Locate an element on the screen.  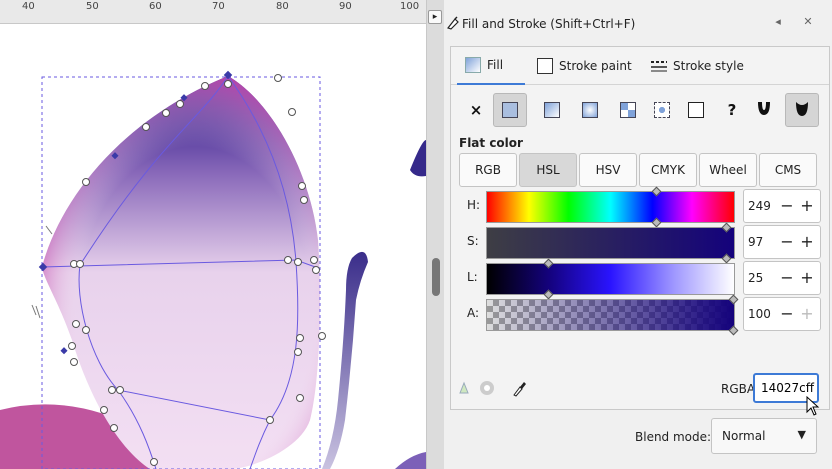
no-paint-button: × is located at coordinates (476, 110).